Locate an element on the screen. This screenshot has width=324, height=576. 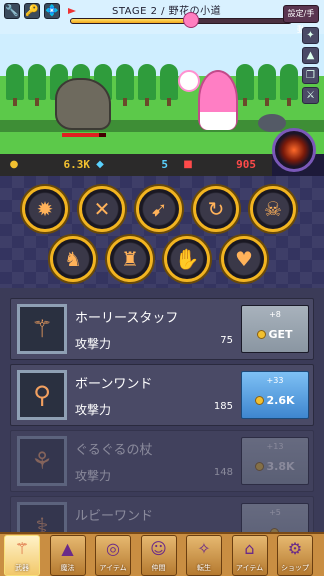
spiral-staff-icon: ⚘ is located at coordinates (42, 461).